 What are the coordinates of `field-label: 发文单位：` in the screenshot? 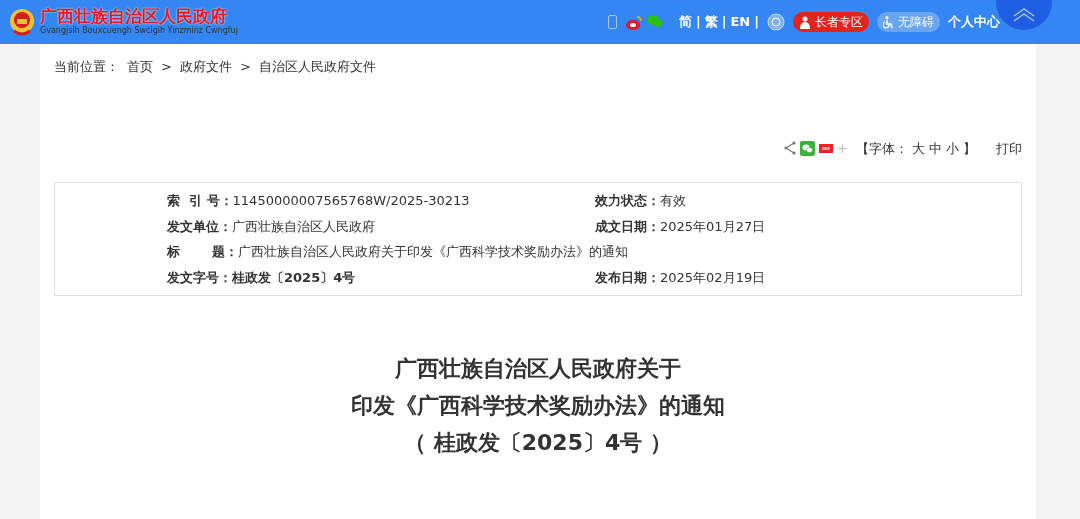 It's located at (199, 226).